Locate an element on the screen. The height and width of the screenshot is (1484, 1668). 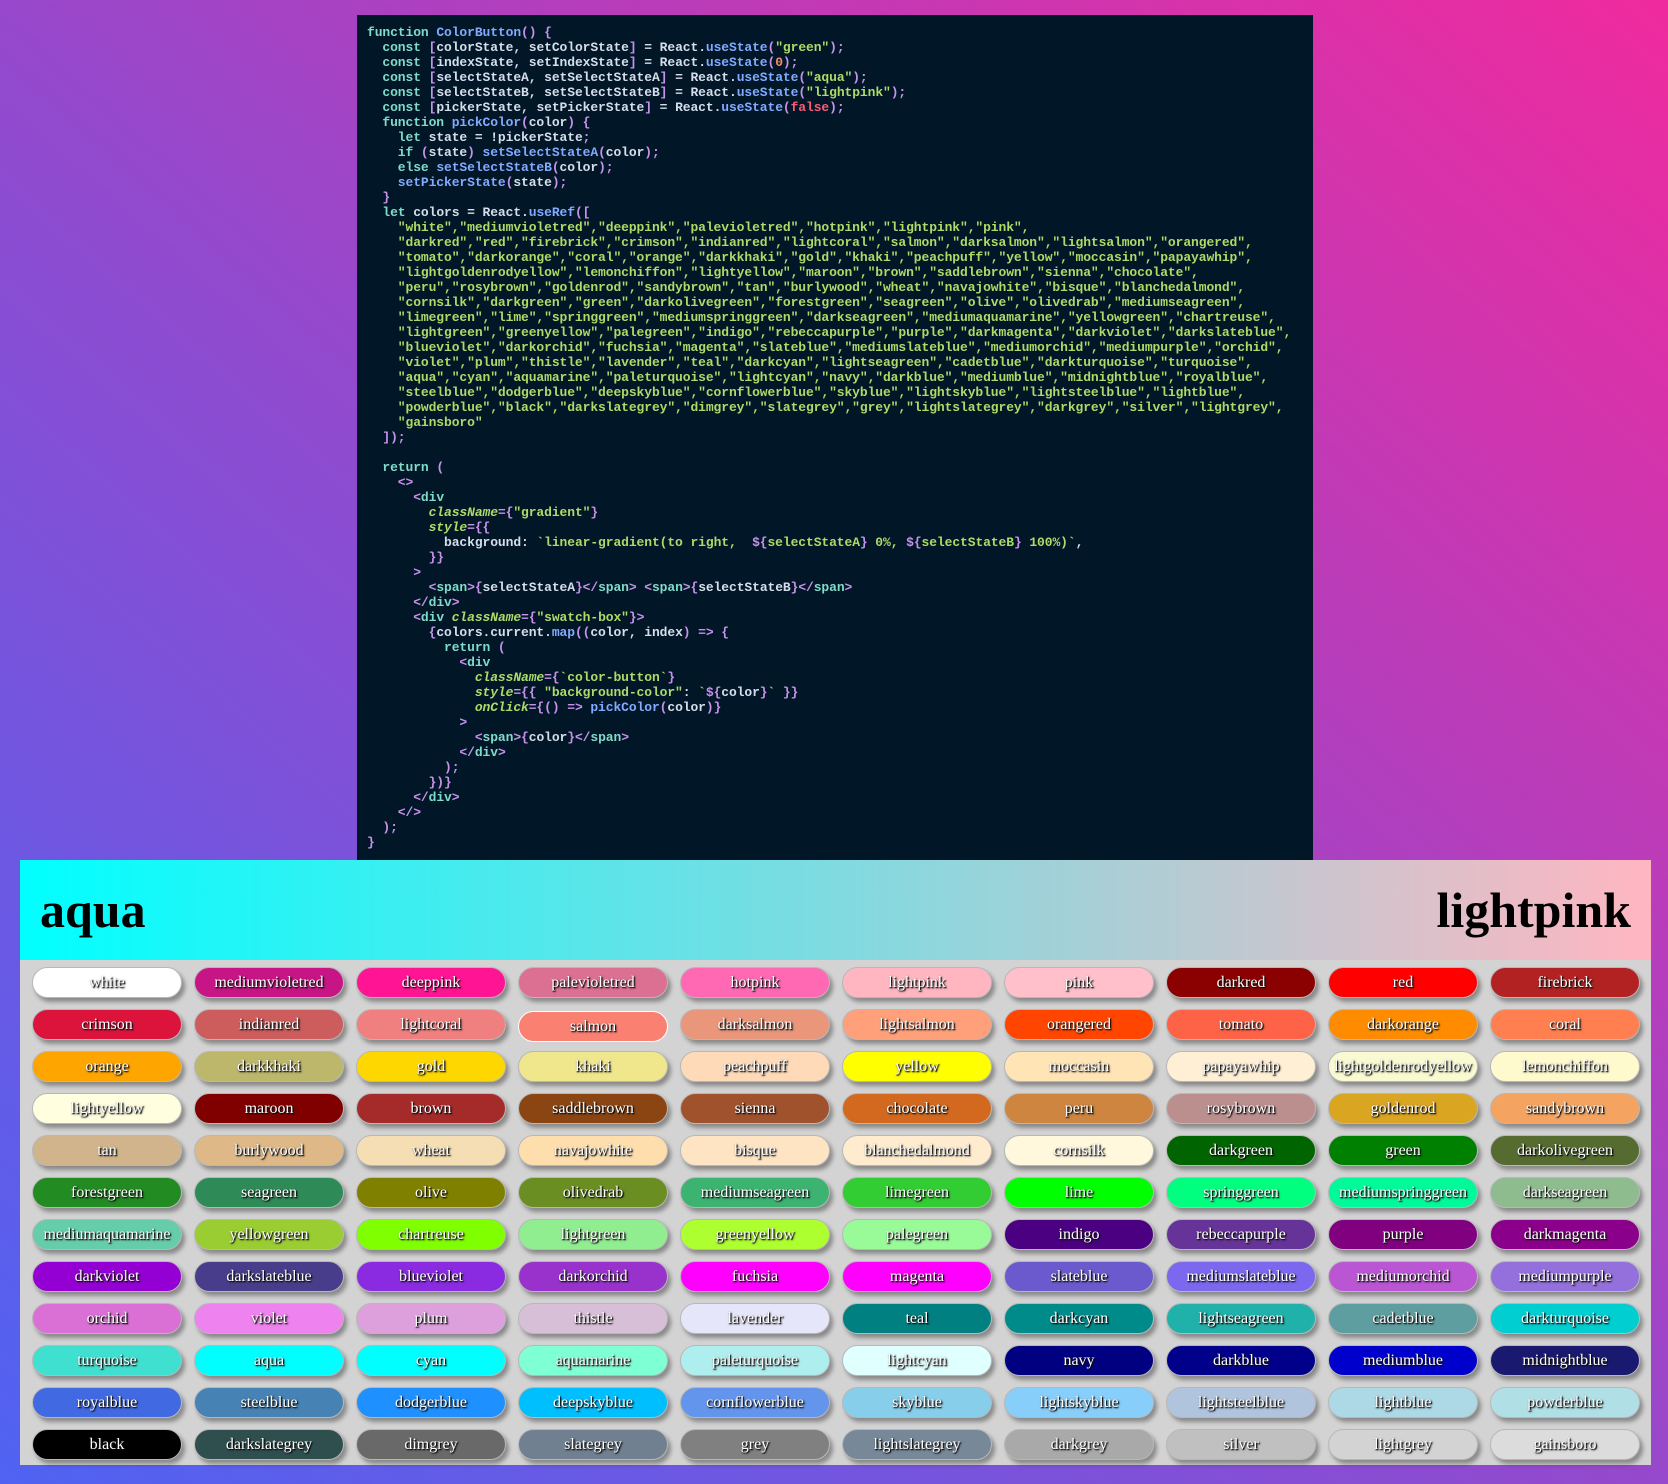
color-button-burlywood: burlywood is located at coordinates (269, 1150).